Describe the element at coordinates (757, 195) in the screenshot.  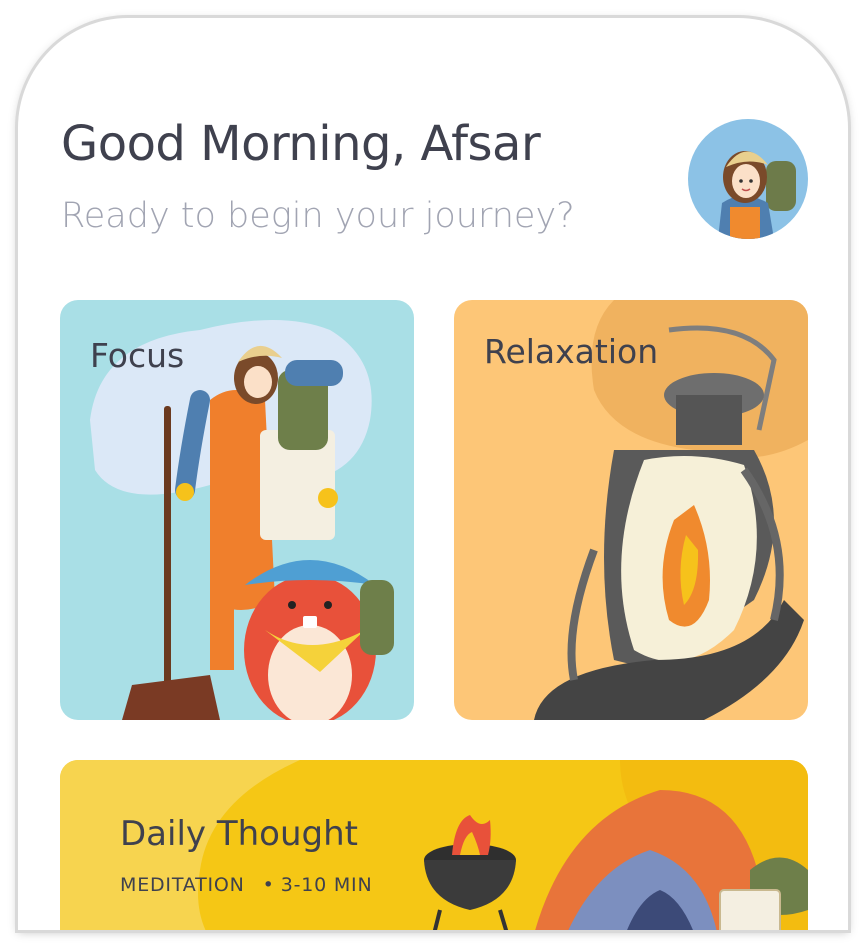
I see `hiker-avatar-illustration` at that location.